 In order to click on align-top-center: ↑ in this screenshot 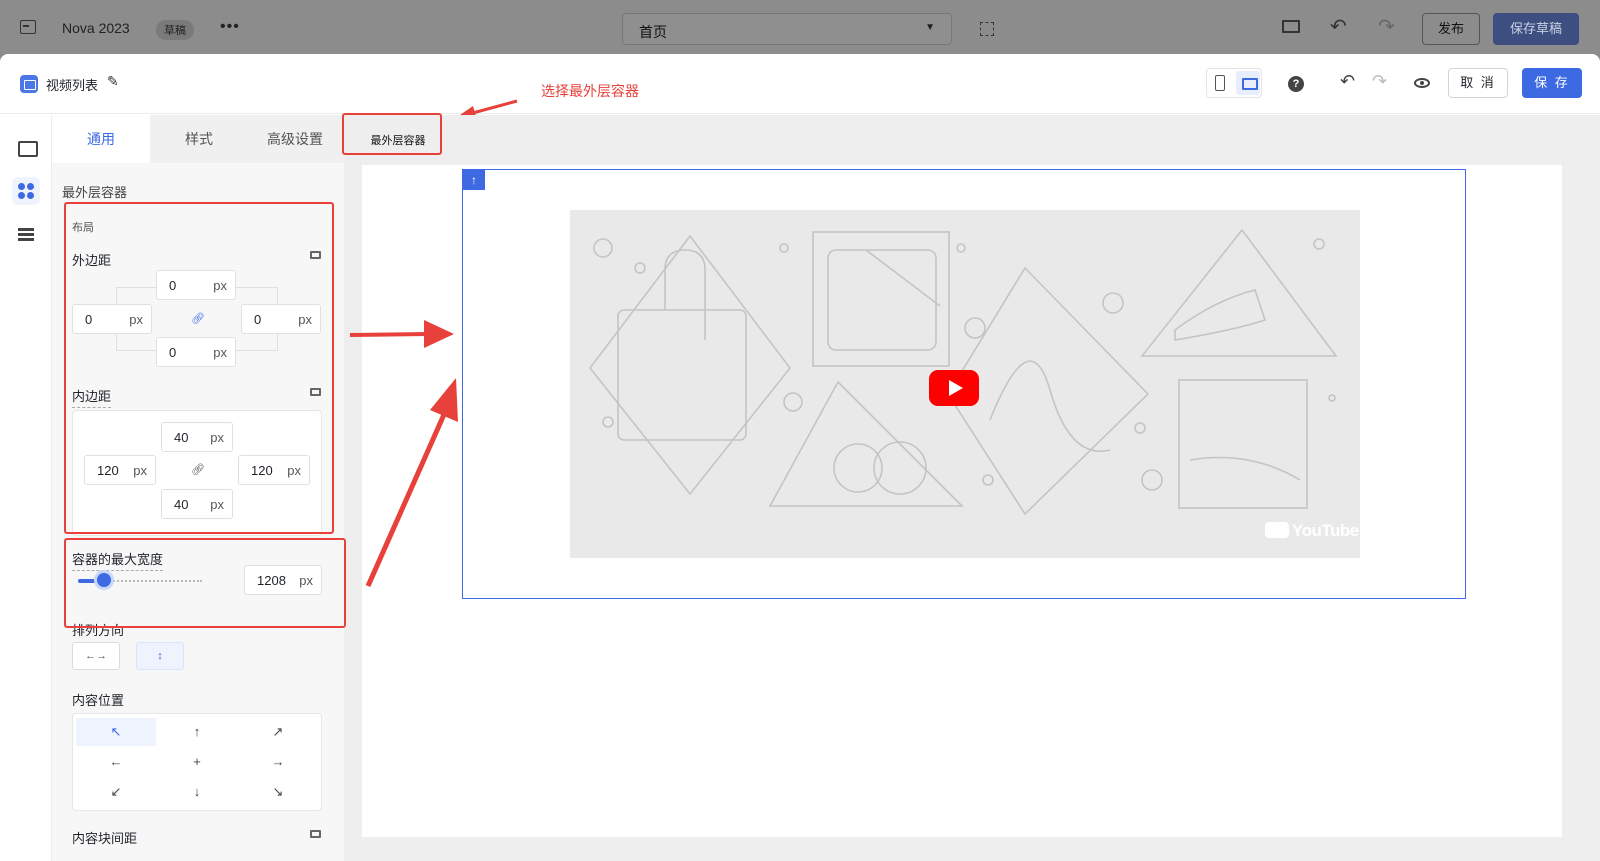, I will do `click(197, 732)`.